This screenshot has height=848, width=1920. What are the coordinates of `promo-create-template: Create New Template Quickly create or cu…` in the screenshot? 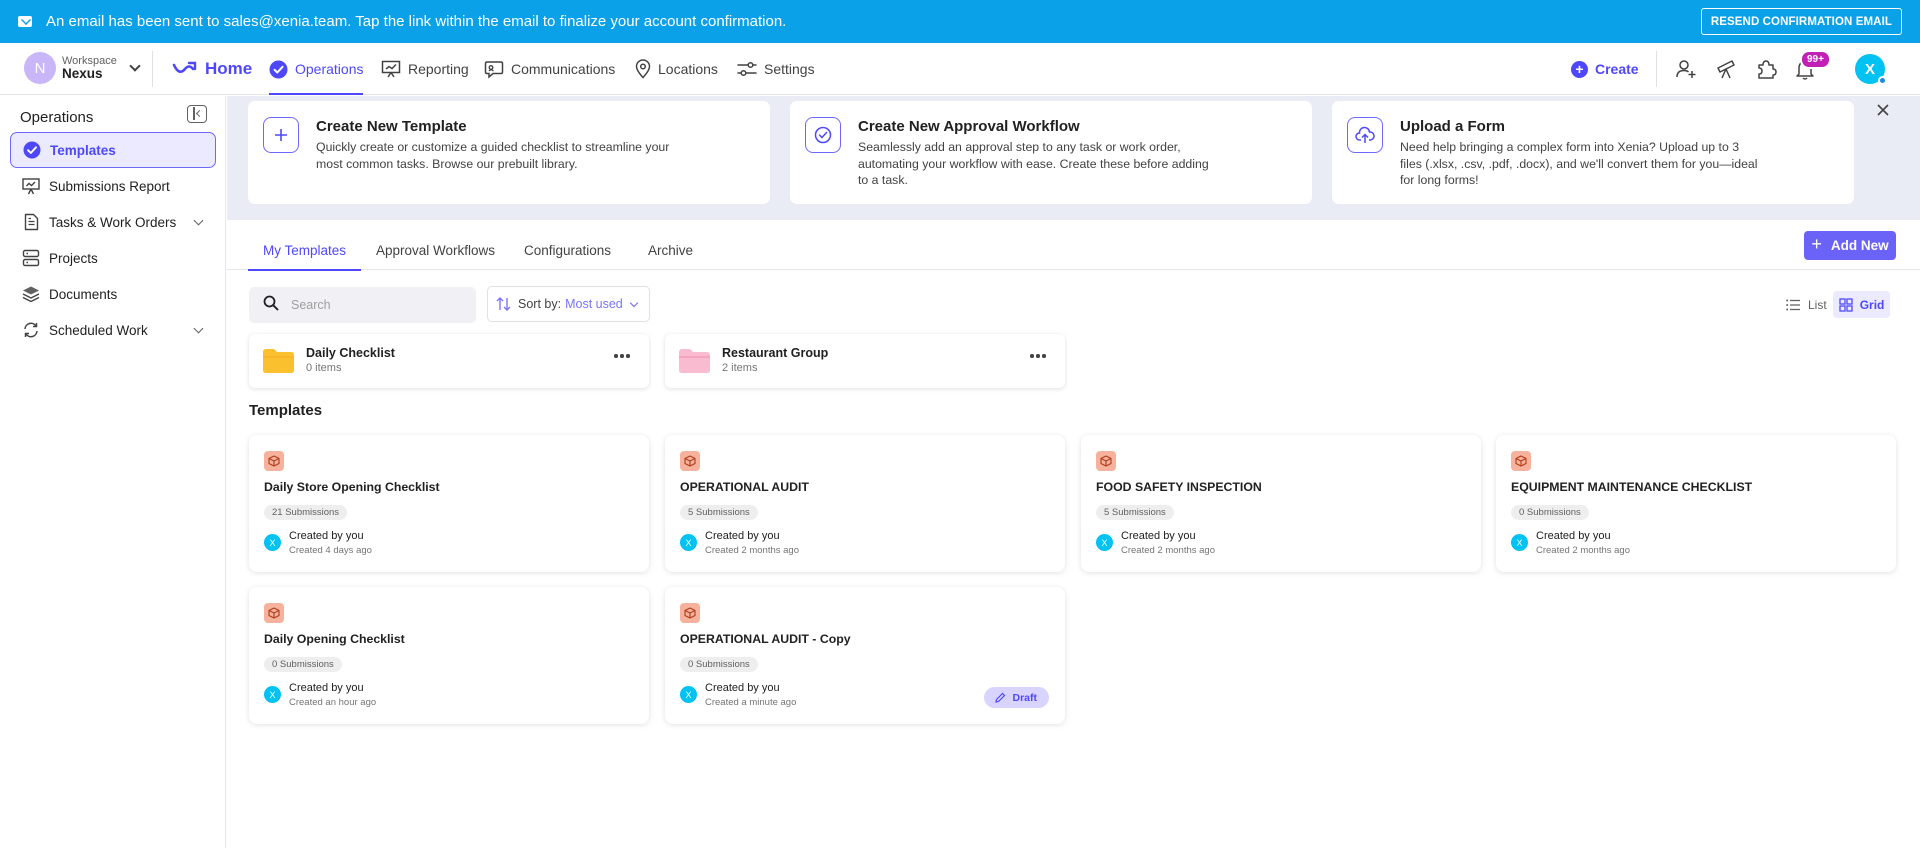 It's located at (509, 152).